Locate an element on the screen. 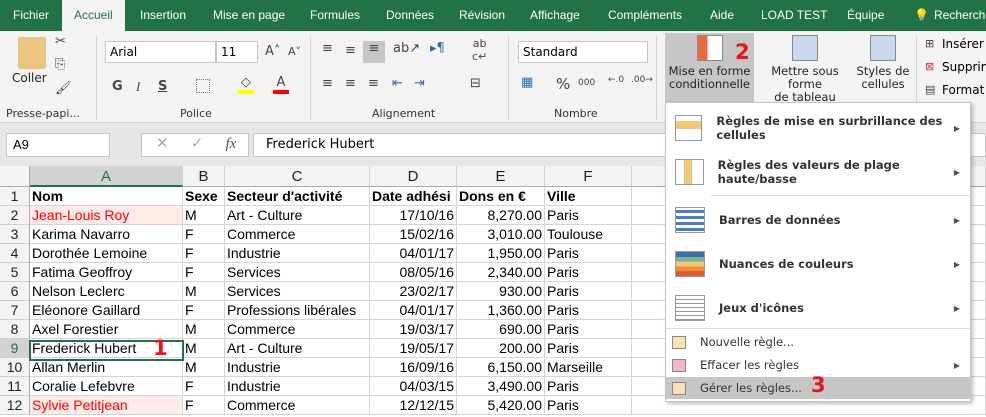 The height and width of the screenshot is (417, 986). align-bottom-icon: ≡ is located at coordinates (374, 52).